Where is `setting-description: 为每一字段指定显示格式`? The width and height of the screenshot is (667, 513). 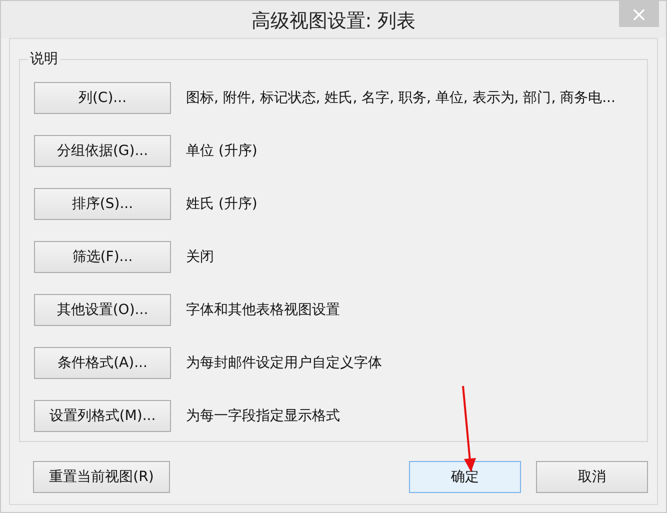
setting-description: 为每一字段指定显示格式 is located at coordinates (263, 416).